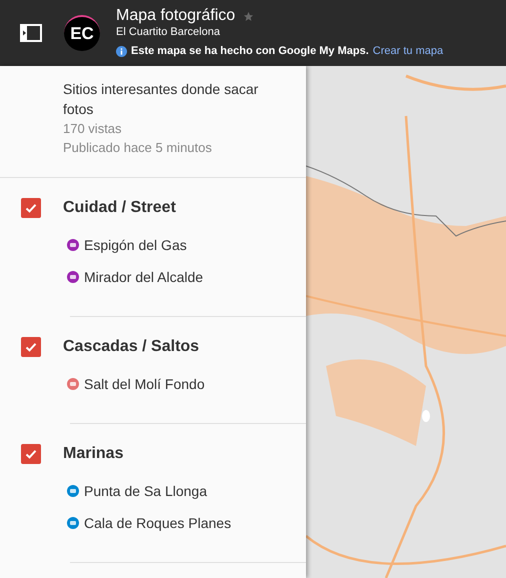 Image resolution: width=506 pixels, height=578 pixels. I want to click on place-item: Punta de Sa Llonga, so click(153, 491).